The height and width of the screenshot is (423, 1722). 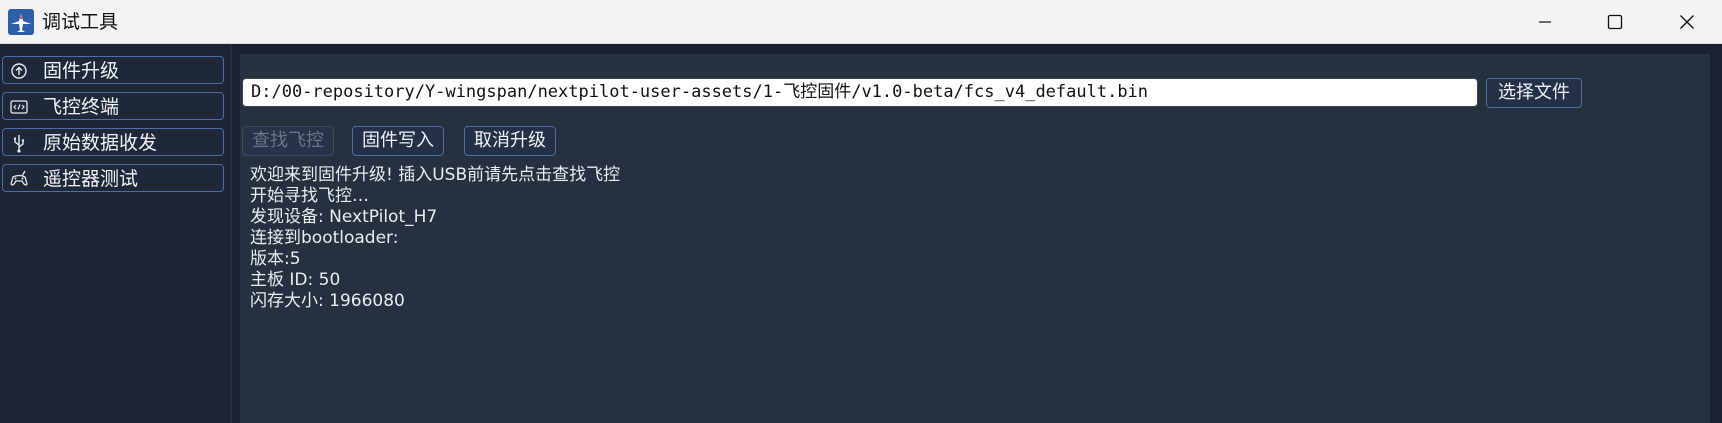 I want to click on sidebar-item-remote-test: 遥控器测试, so click(x=113, y=178).